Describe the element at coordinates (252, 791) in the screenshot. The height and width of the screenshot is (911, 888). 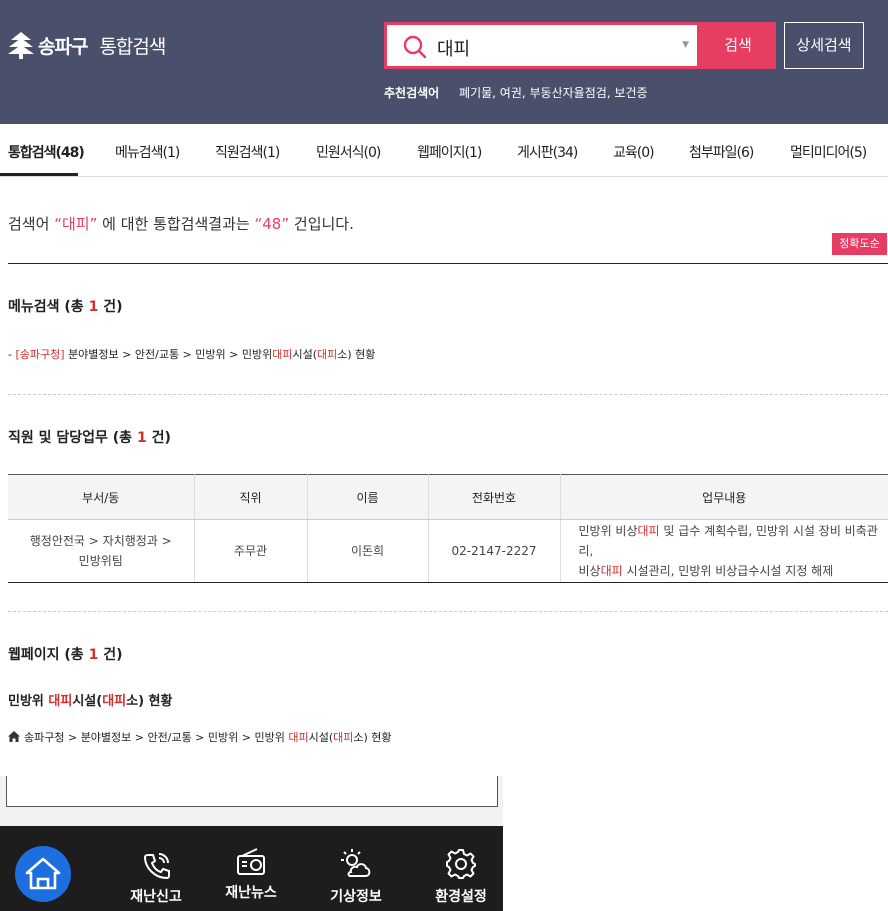
I see `overlay-content-box` at that location.